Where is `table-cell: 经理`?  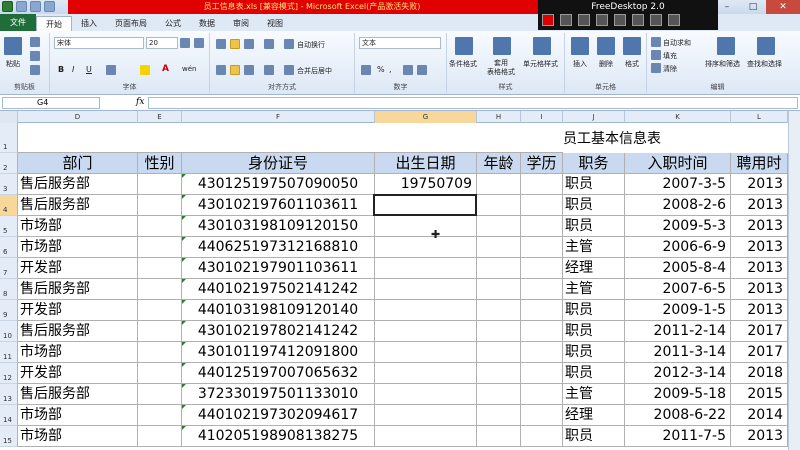
table-cell: 经理 is located at coordinates (594, 415).